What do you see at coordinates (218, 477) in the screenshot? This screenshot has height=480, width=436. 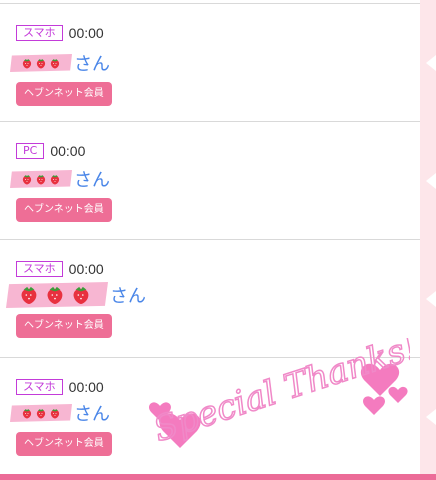 I see `bottom-accent-bar` at bounding box center [218, 477].